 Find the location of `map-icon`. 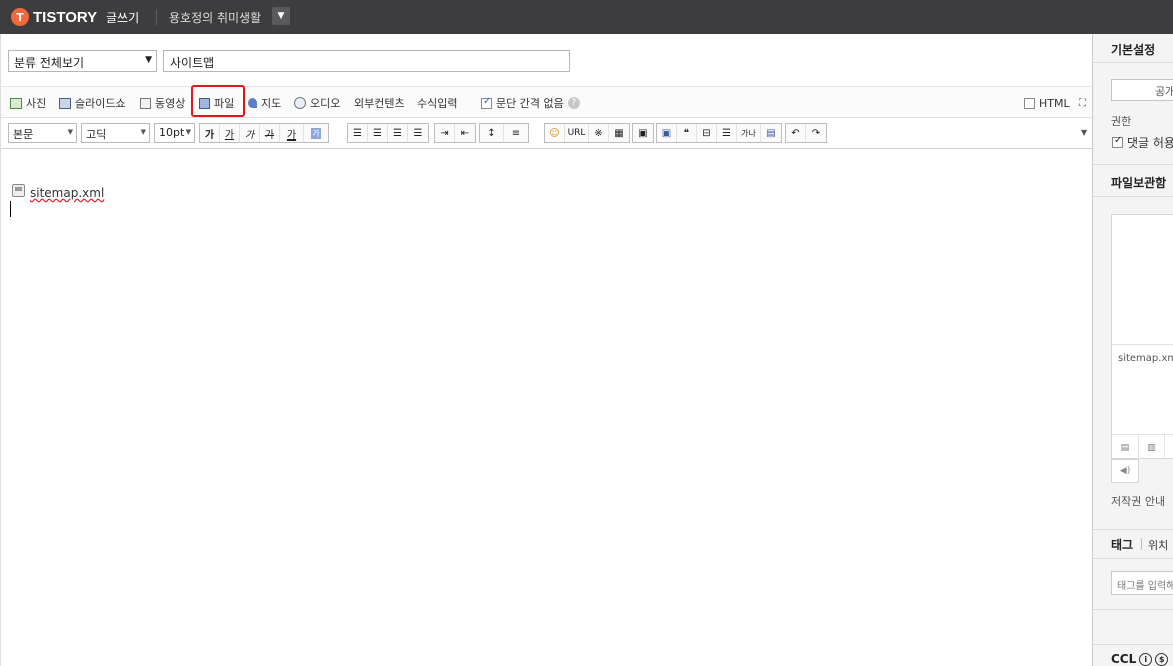

map-icon is located at coordinates (252, 103).